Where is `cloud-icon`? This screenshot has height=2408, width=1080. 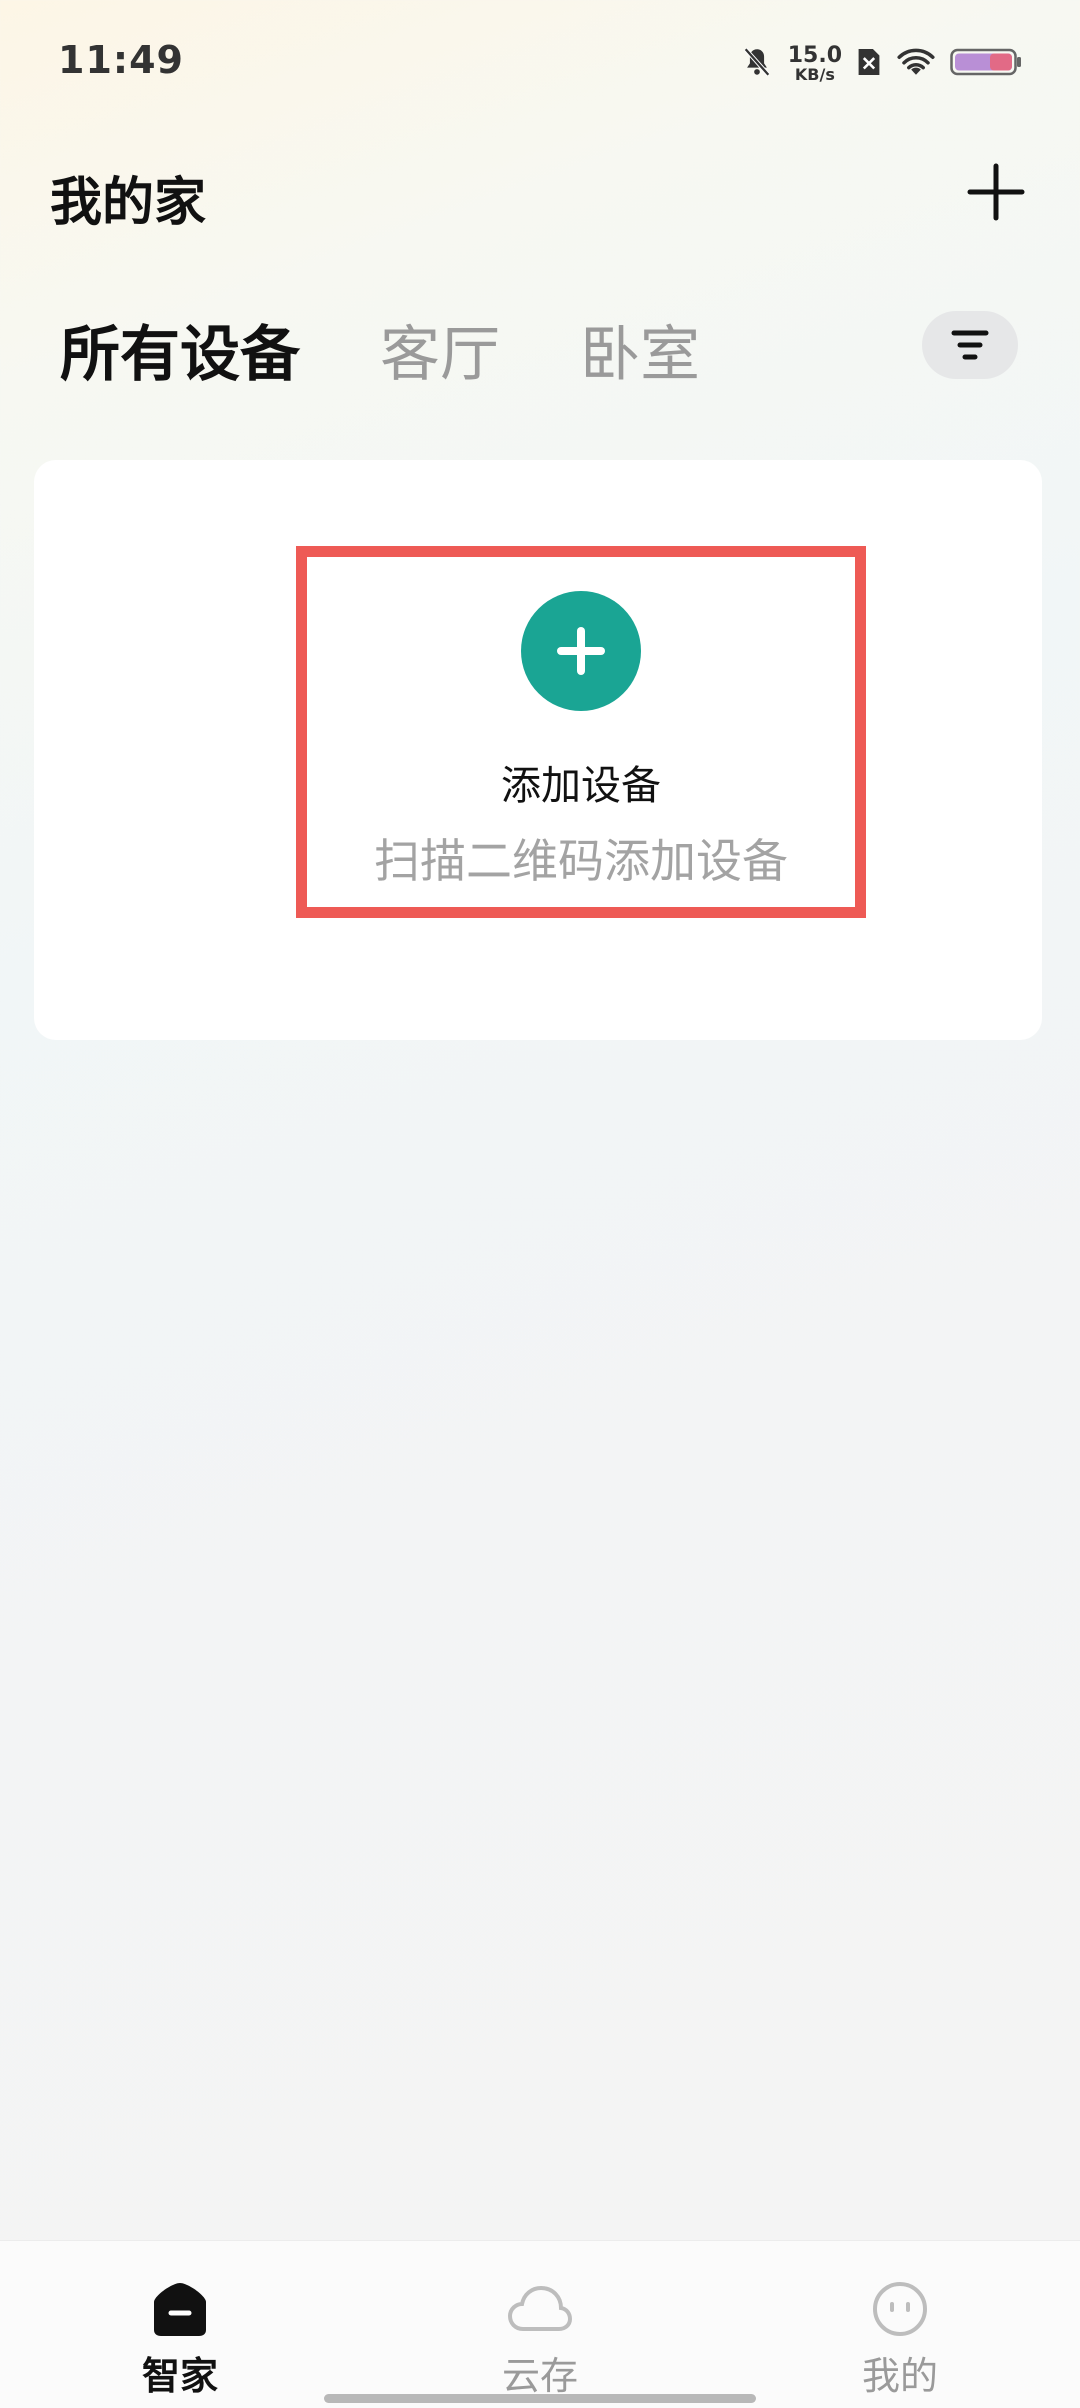
cloud-icon is located at coordinates (540, 2308).